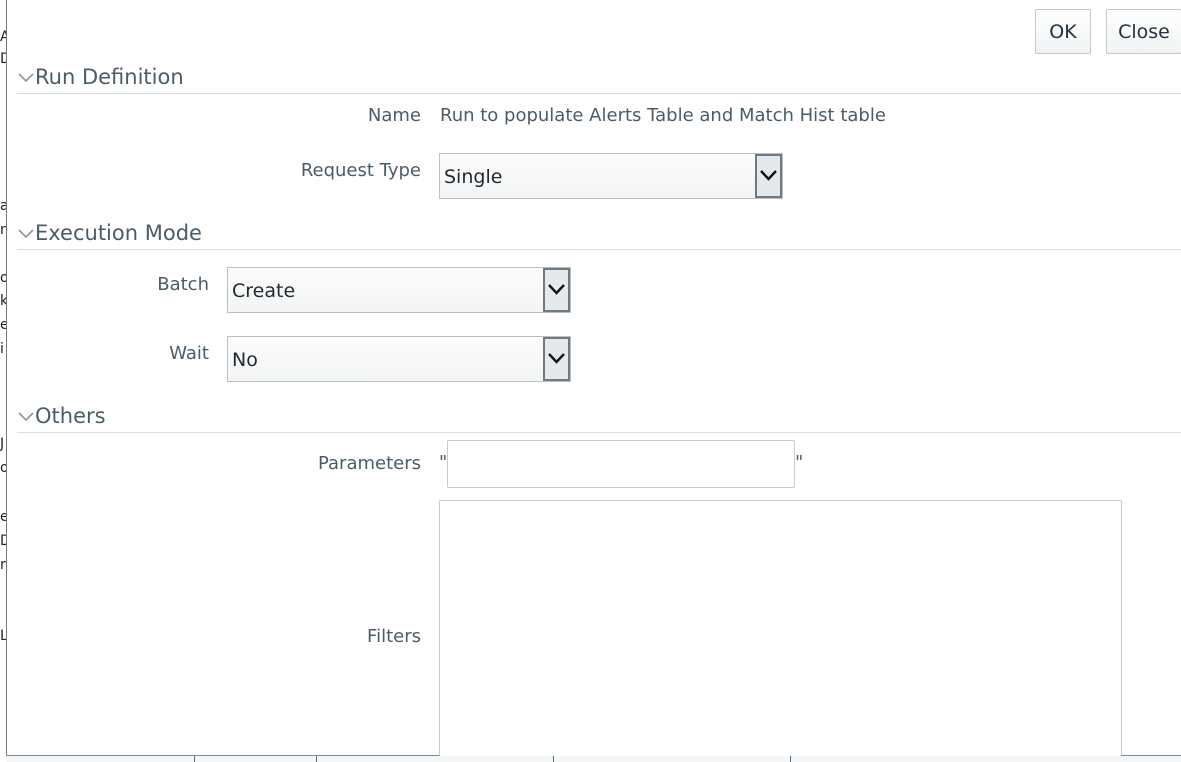 This screenshot has height=762, width=1181. What do you see at coordinates (3, 301) in the screenshot?
I see `bg-char: k` at bounding box center [3, 301].